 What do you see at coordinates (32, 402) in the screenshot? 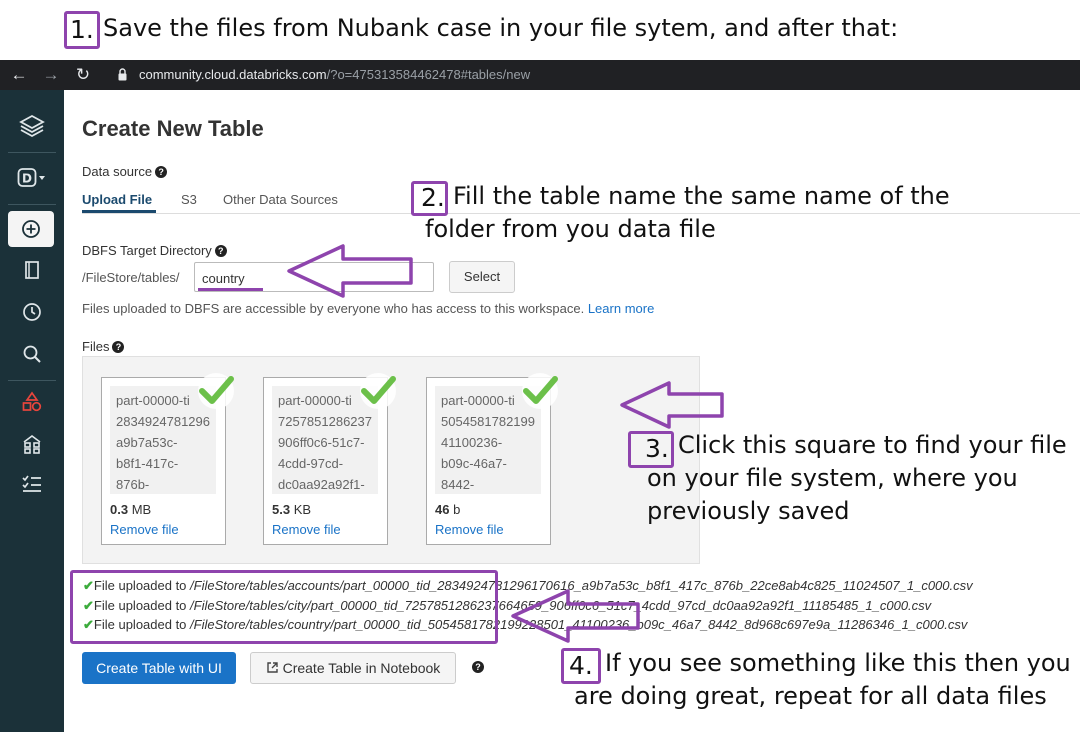
I see `data-icon` at bounding box center [32, 402].